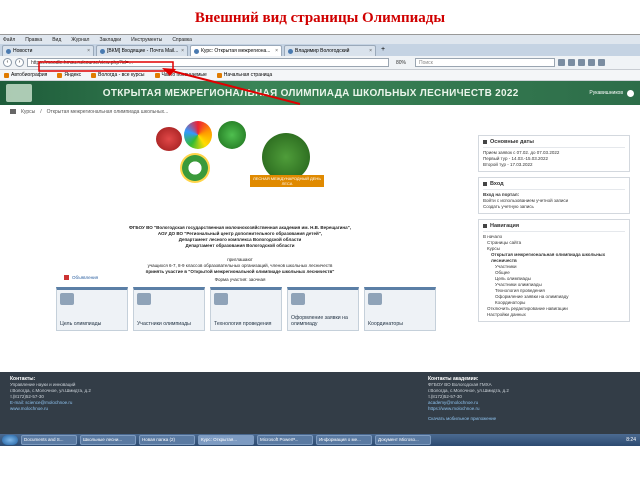 This screenshot has height=480, width=640. I want to click on login-title: Вход, so click(554, 185).